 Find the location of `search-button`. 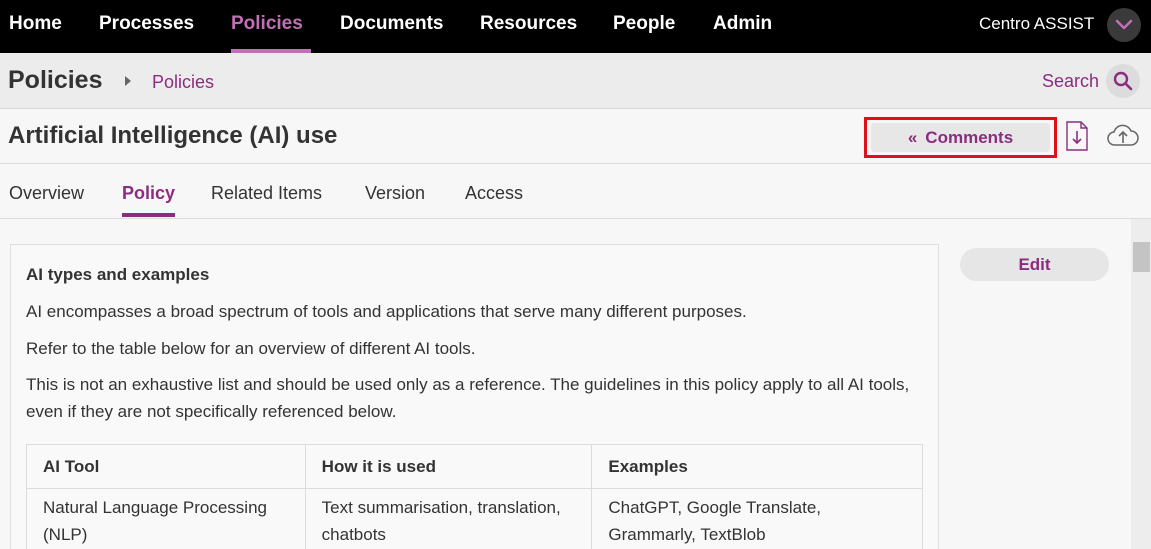

search-button is located at coordinates (1123, 81).